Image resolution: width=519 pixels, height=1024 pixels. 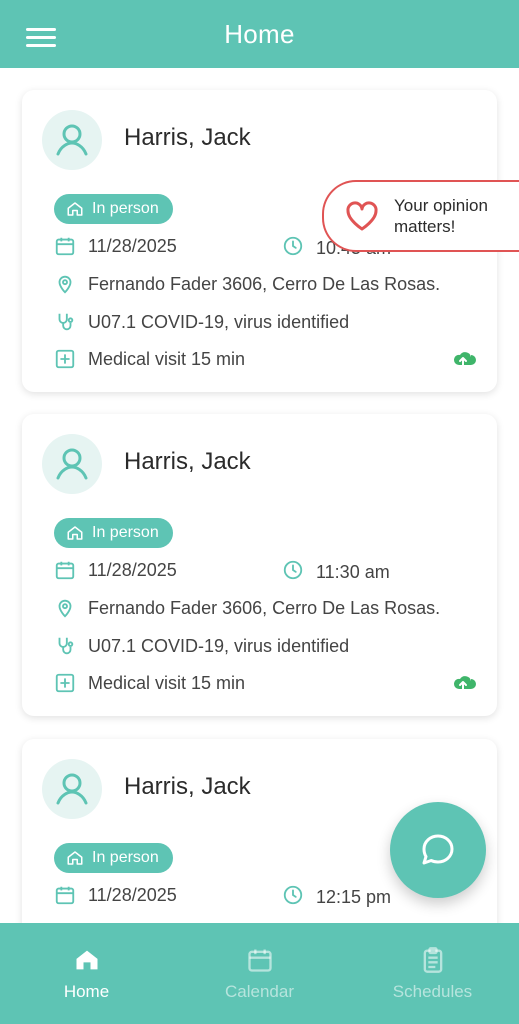 What do you see at coordinates (259, 991) in the screenshot?
I see `tab-label-calendar: Calendar` at bounding box center [259, 991].